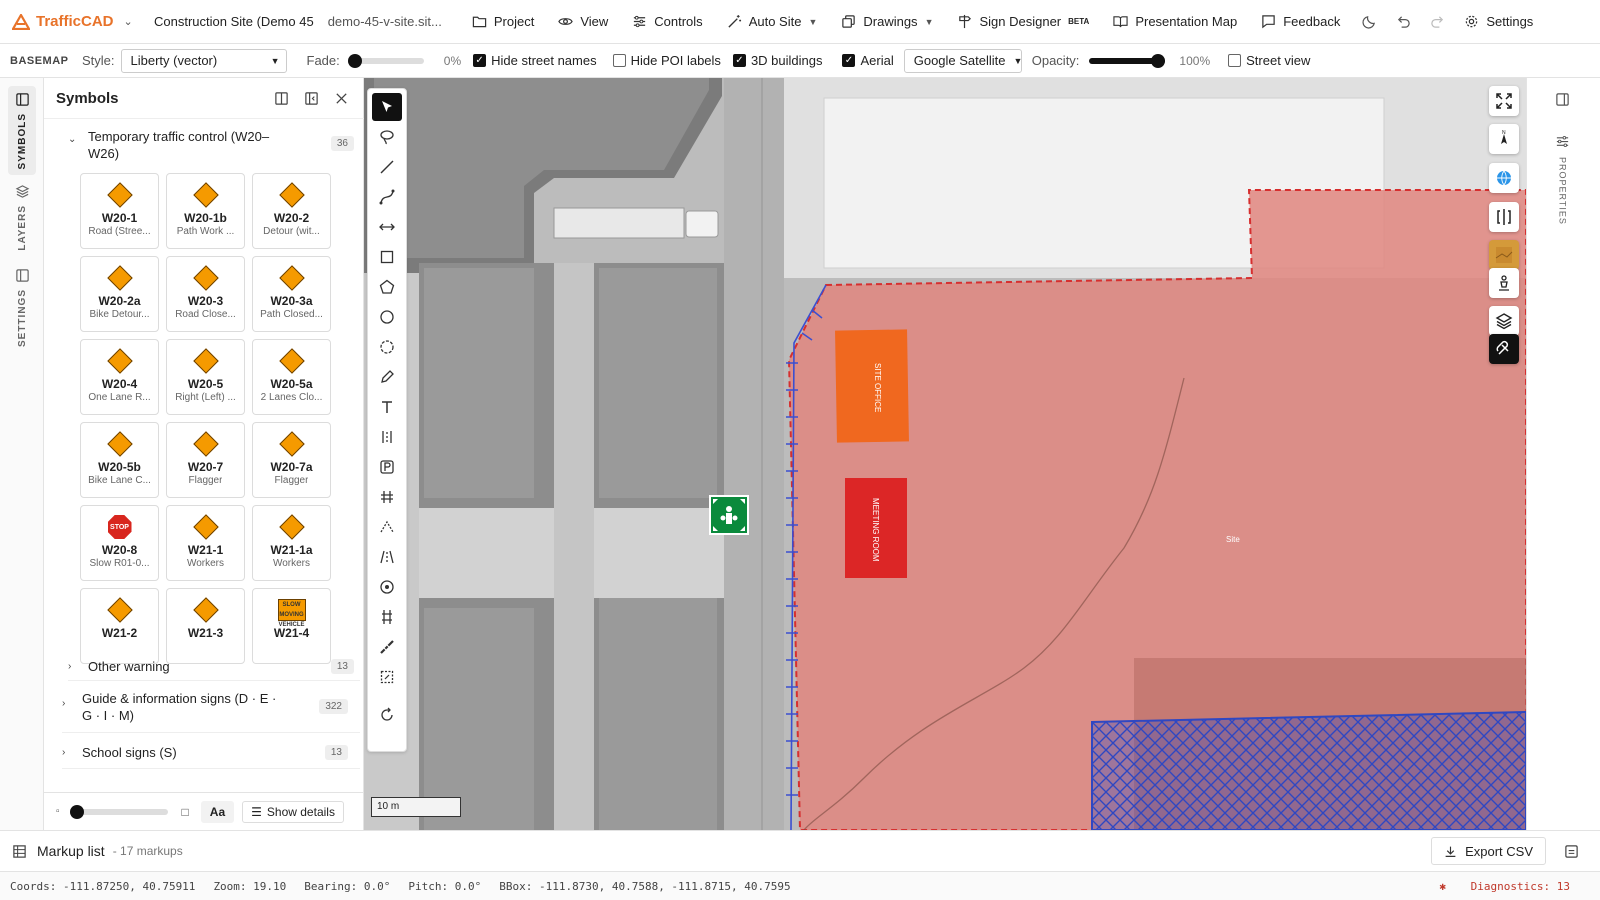  I want to click on road-tool, so click(387, 557).